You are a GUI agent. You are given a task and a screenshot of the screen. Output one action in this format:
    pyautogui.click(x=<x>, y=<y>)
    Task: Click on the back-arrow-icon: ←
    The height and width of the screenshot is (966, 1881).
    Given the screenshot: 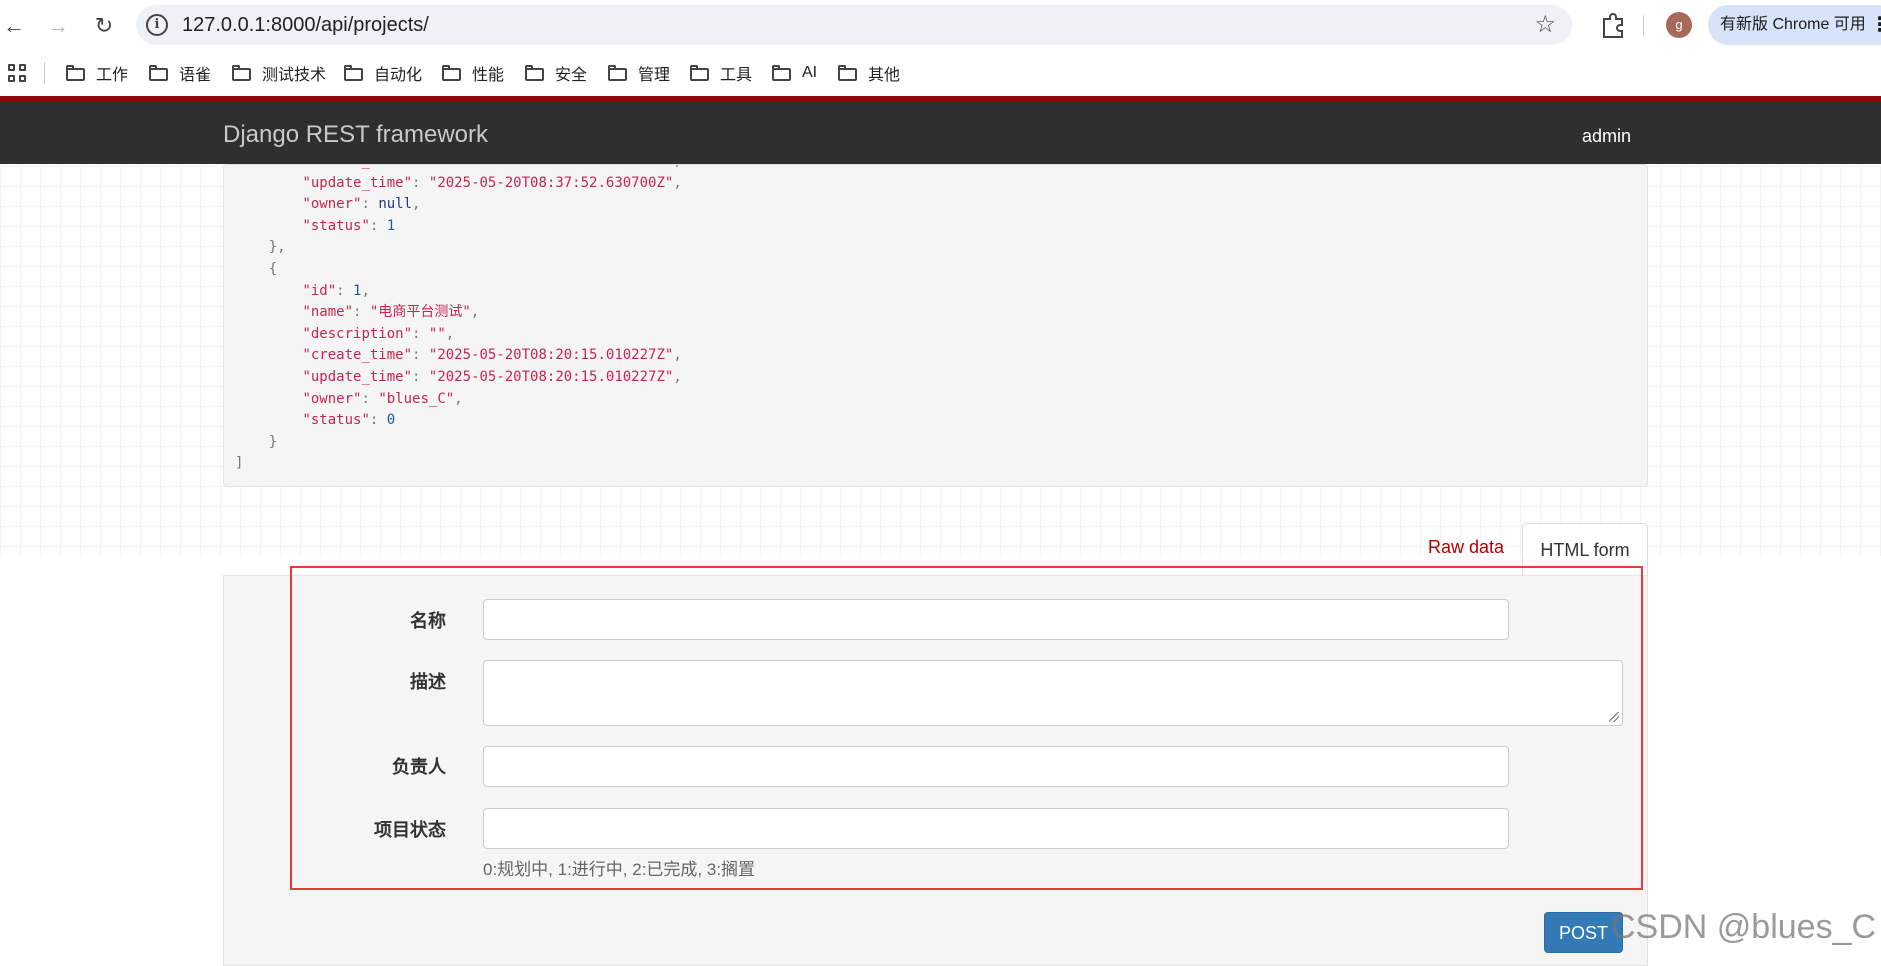 What is the action you would take?
    pyautogui.click(x=14, y=26)
    